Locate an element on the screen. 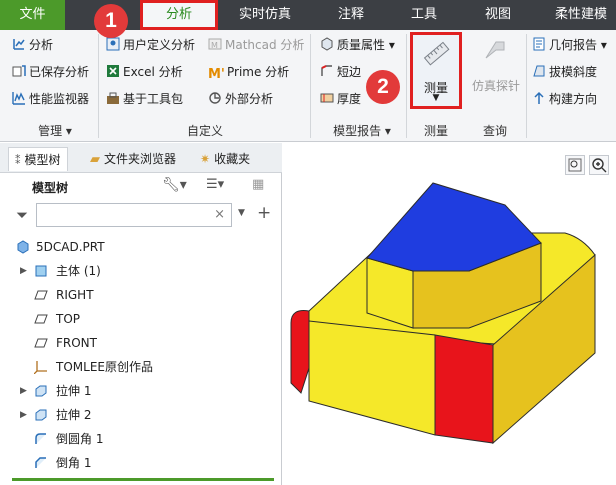  analysis-button: 分析 is located at coordinates (32, 45).